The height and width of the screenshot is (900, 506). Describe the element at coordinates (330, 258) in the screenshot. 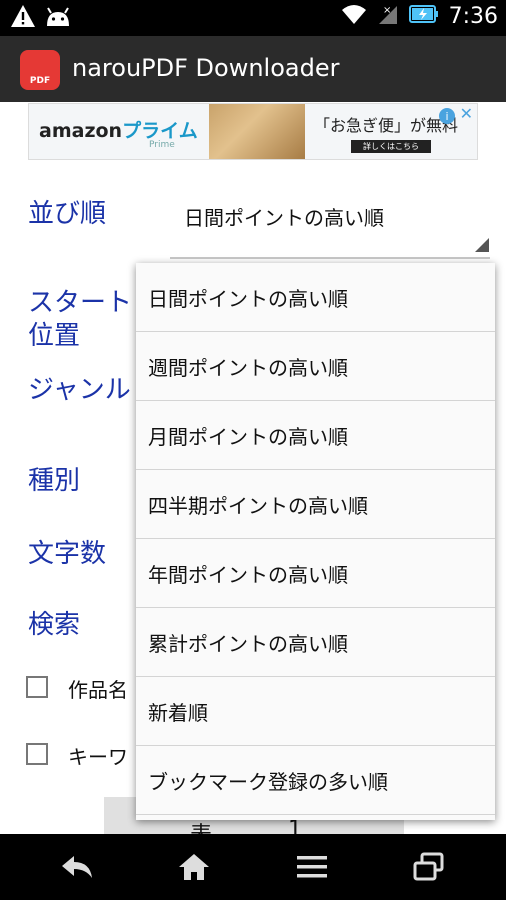

I see `sort-spinner-underline` at that location.